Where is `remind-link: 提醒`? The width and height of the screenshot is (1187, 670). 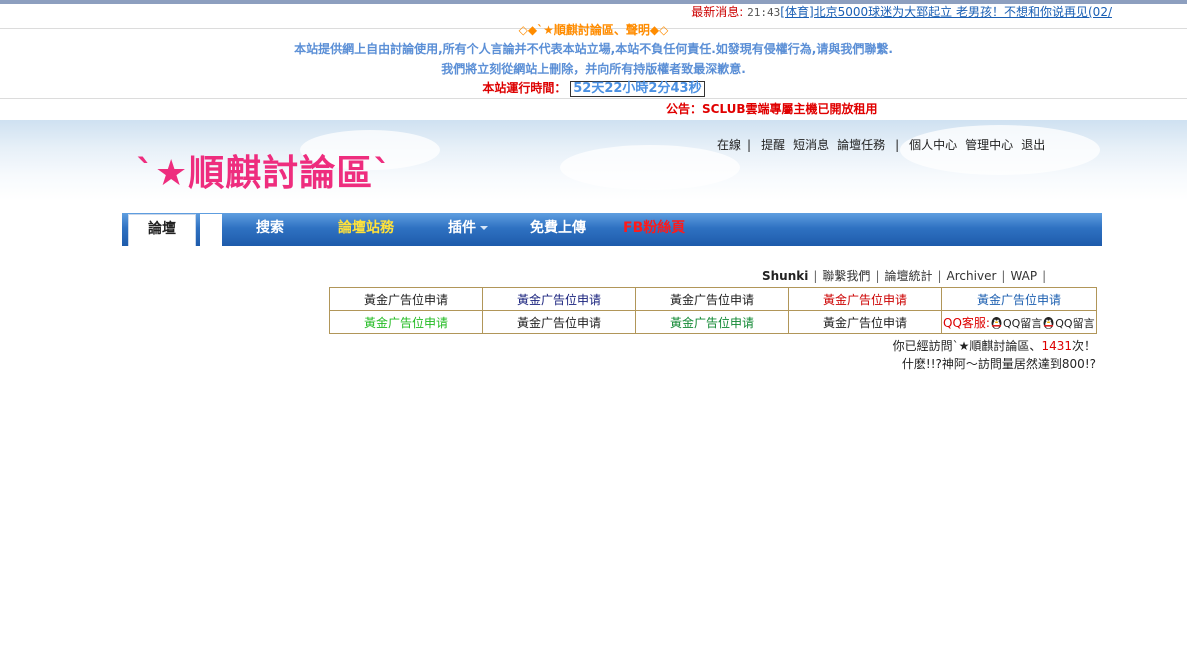 remind-link: 提醒 is located at coordinates (773, 145).